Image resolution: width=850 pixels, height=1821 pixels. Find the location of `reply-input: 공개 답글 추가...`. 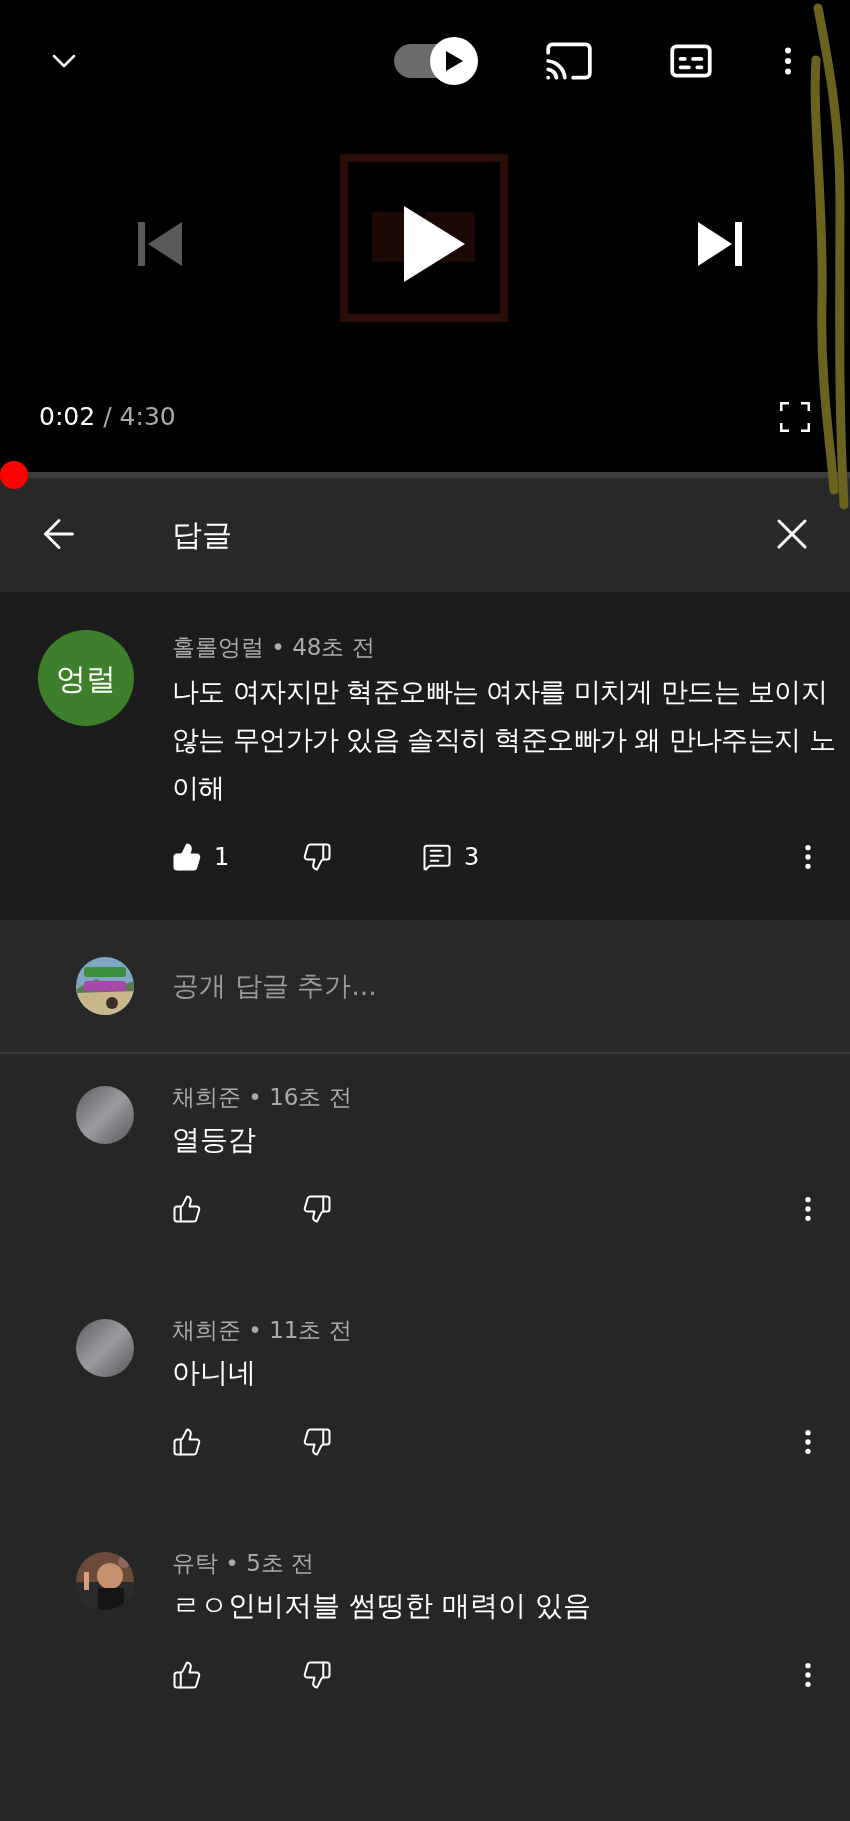

reply-input: 공개 답글 추가... is located at coordinates (511, 986).